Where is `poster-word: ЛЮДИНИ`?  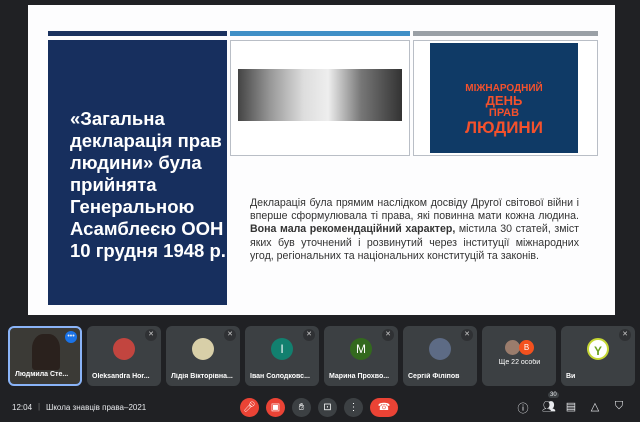 poster-word: ЛЮДИНИ is located at coordinates (504, 127).